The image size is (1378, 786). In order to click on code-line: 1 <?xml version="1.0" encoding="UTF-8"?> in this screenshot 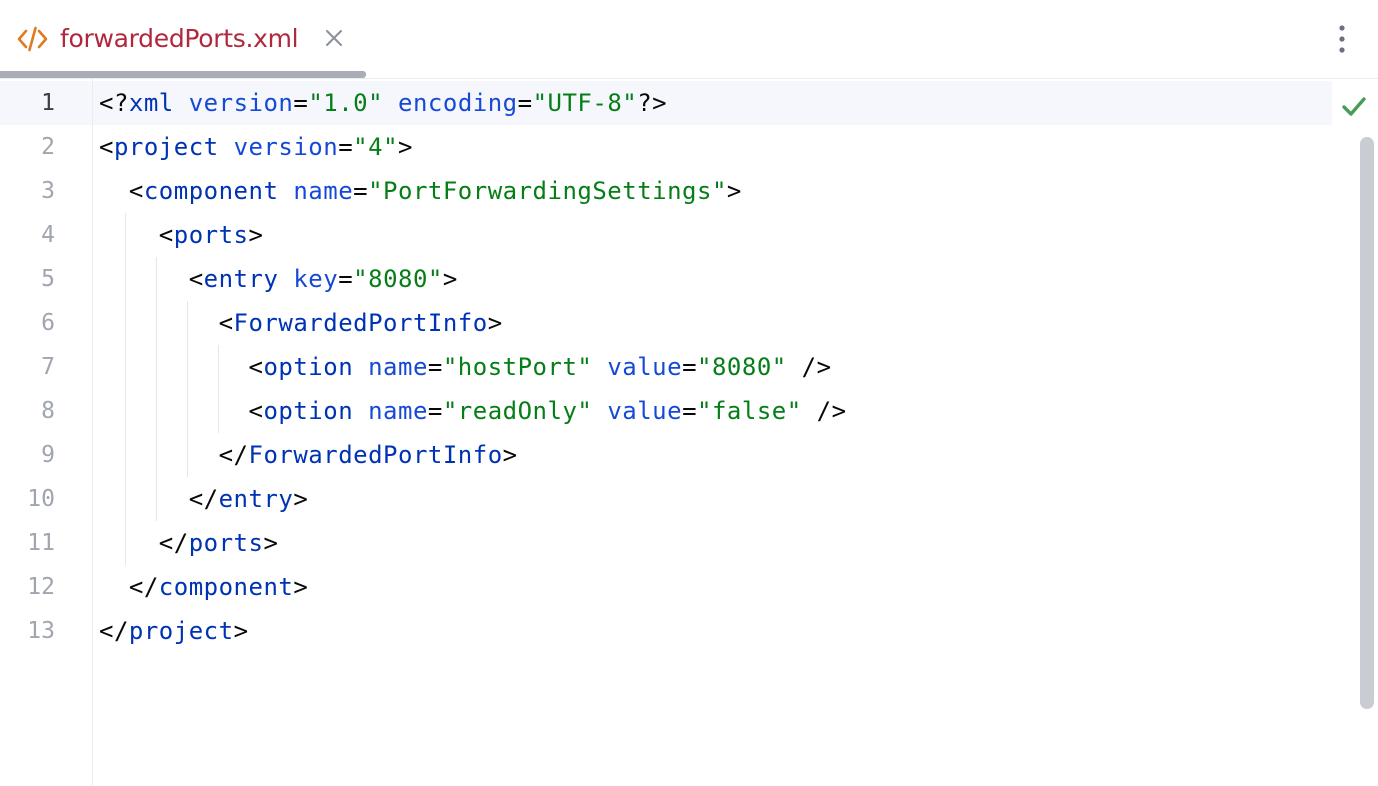, I will do `click(666, 103)`.